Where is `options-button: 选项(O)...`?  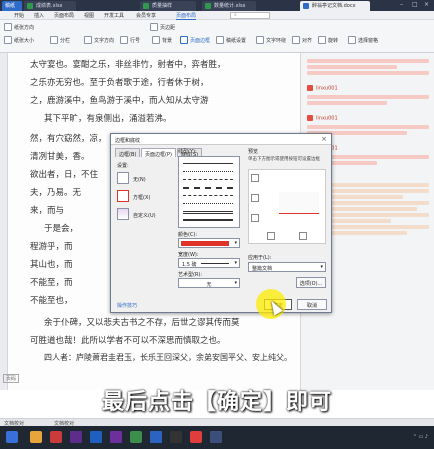
options-button: 选项(O)... is located at coordinates (311, 282).